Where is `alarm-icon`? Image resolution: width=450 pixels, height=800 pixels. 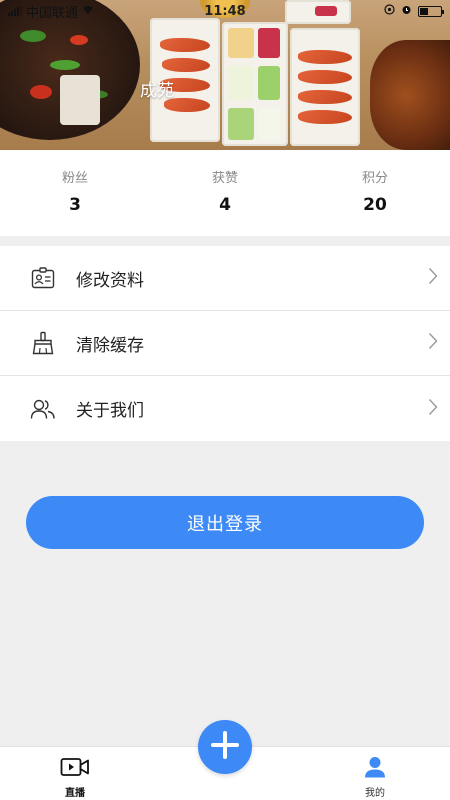 alarm-icon is located at coordinates (406, 11).